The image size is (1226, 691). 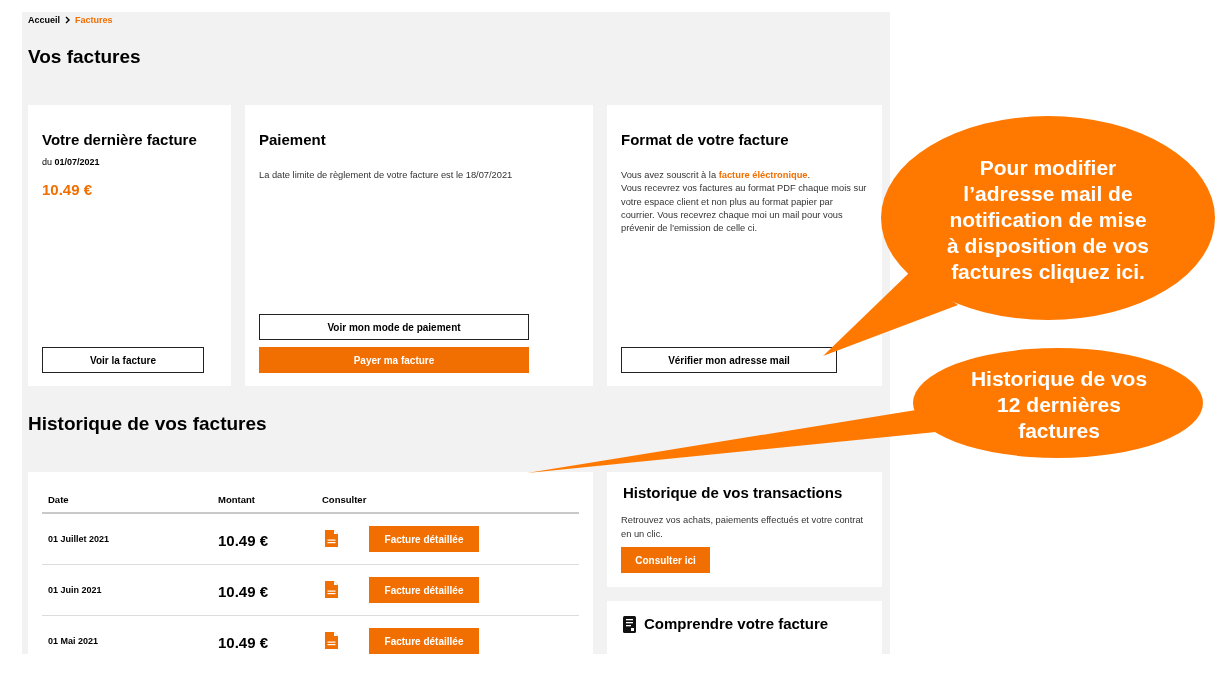 What do you see at coordinates (120, 140) in the screenshot?
I see `card-title: Votre dernière facture` at bounding box center [120, 140].